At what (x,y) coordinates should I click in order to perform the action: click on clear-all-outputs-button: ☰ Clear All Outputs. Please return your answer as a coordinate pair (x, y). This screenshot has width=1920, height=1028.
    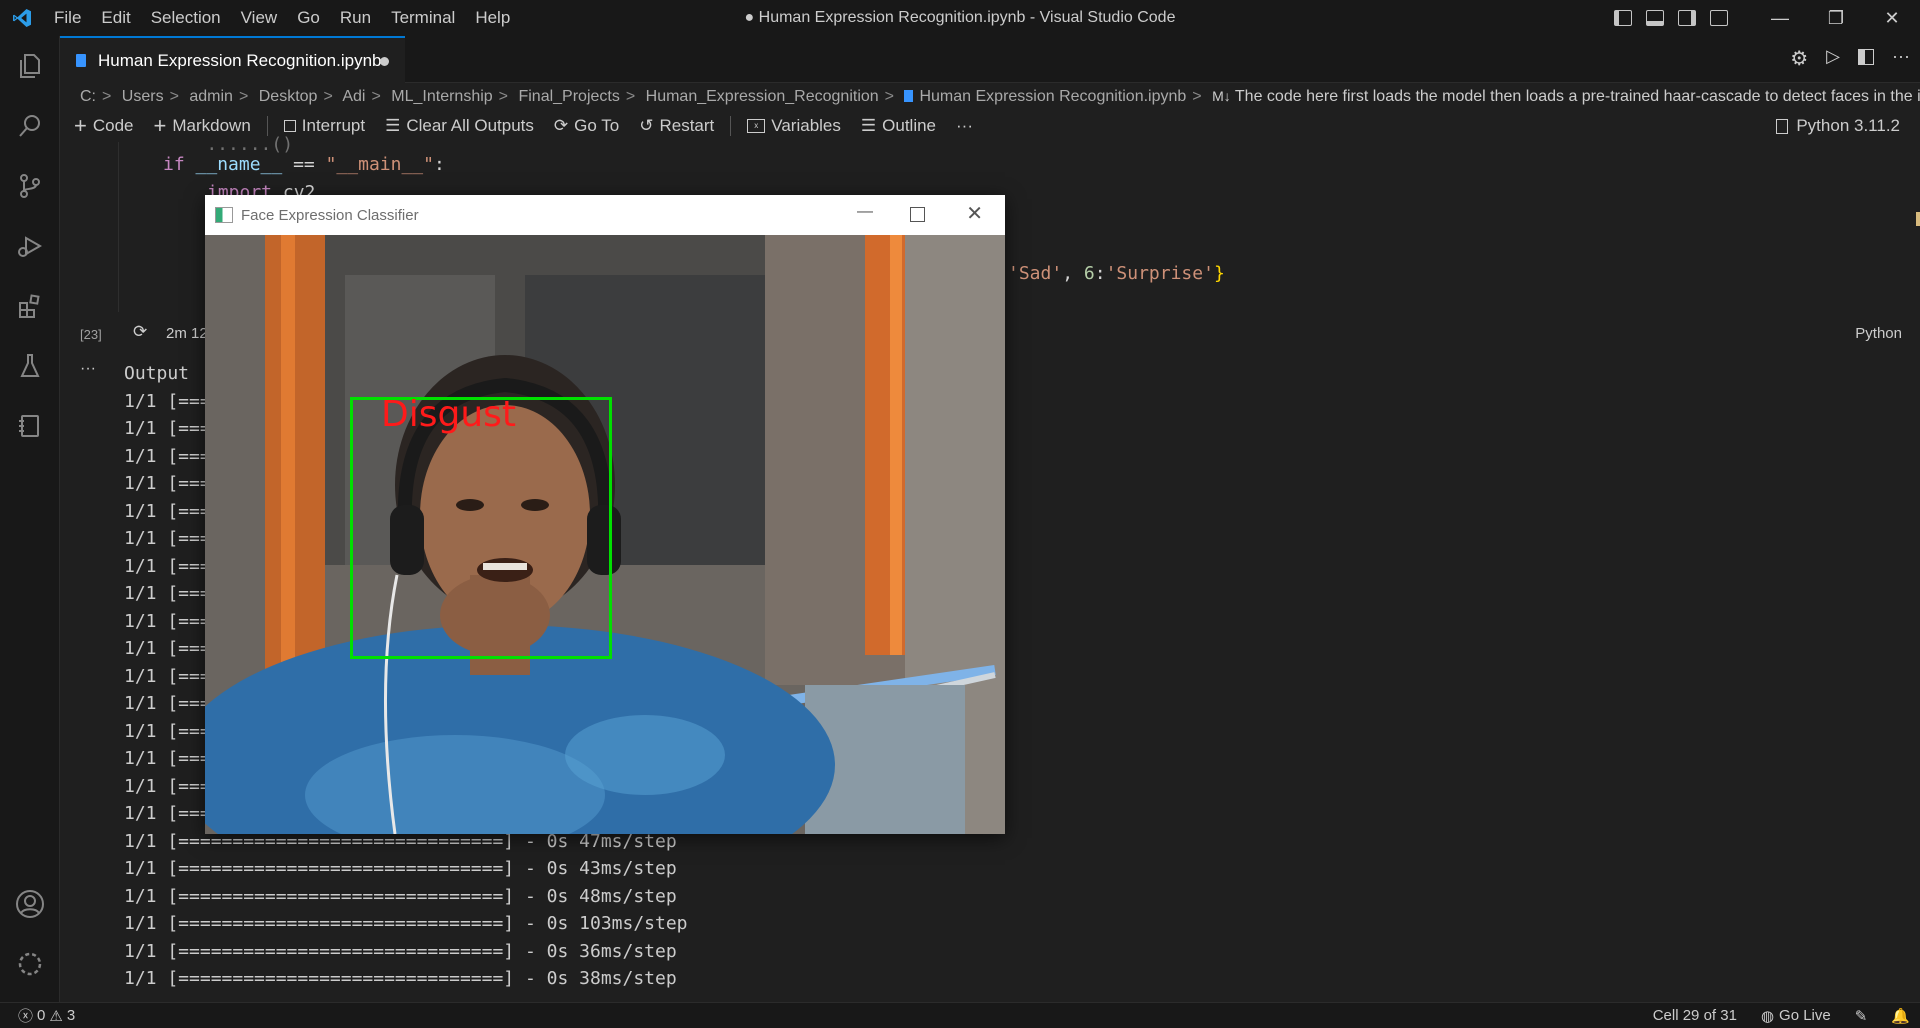
    Looking at the image, I should click on (459, 126).